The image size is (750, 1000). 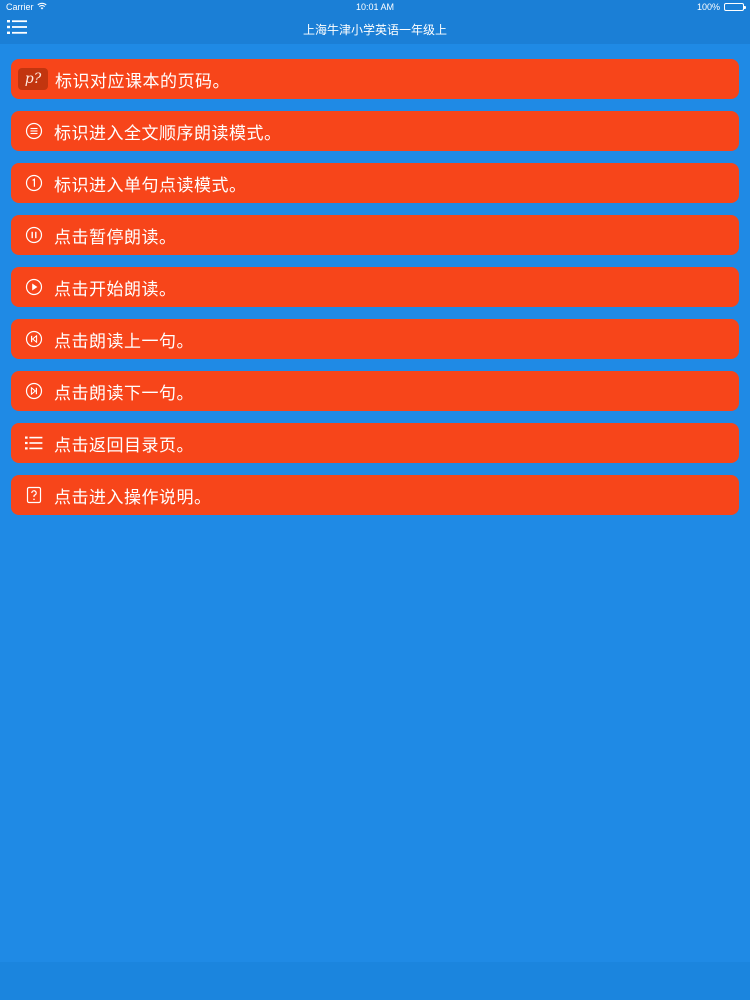 I want to click on play-icon, so click(x=34, y=287).